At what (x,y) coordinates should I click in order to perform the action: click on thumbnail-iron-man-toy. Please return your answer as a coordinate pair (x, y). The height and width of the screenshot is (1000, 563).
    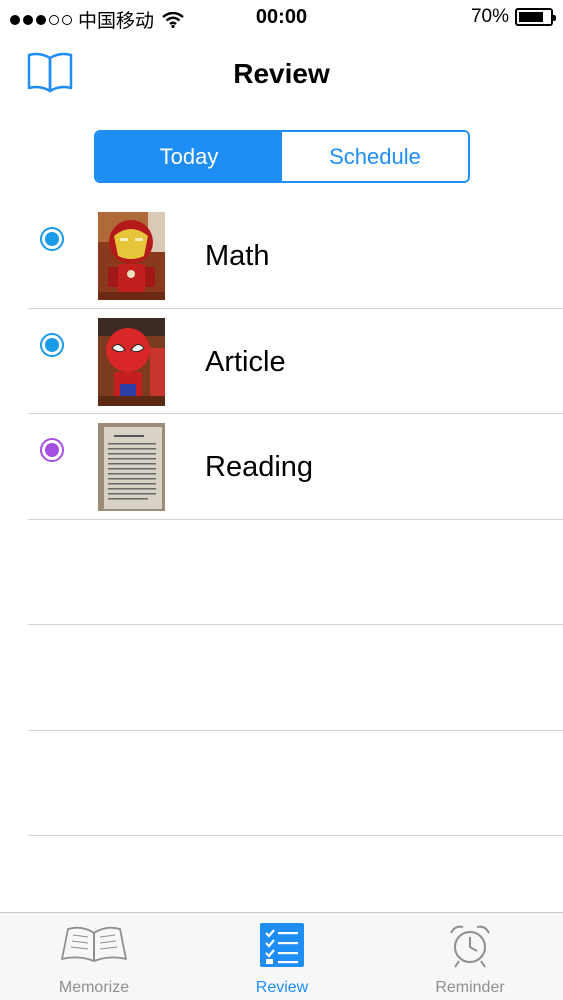
    Looking at the image, I should click on (131, 256).